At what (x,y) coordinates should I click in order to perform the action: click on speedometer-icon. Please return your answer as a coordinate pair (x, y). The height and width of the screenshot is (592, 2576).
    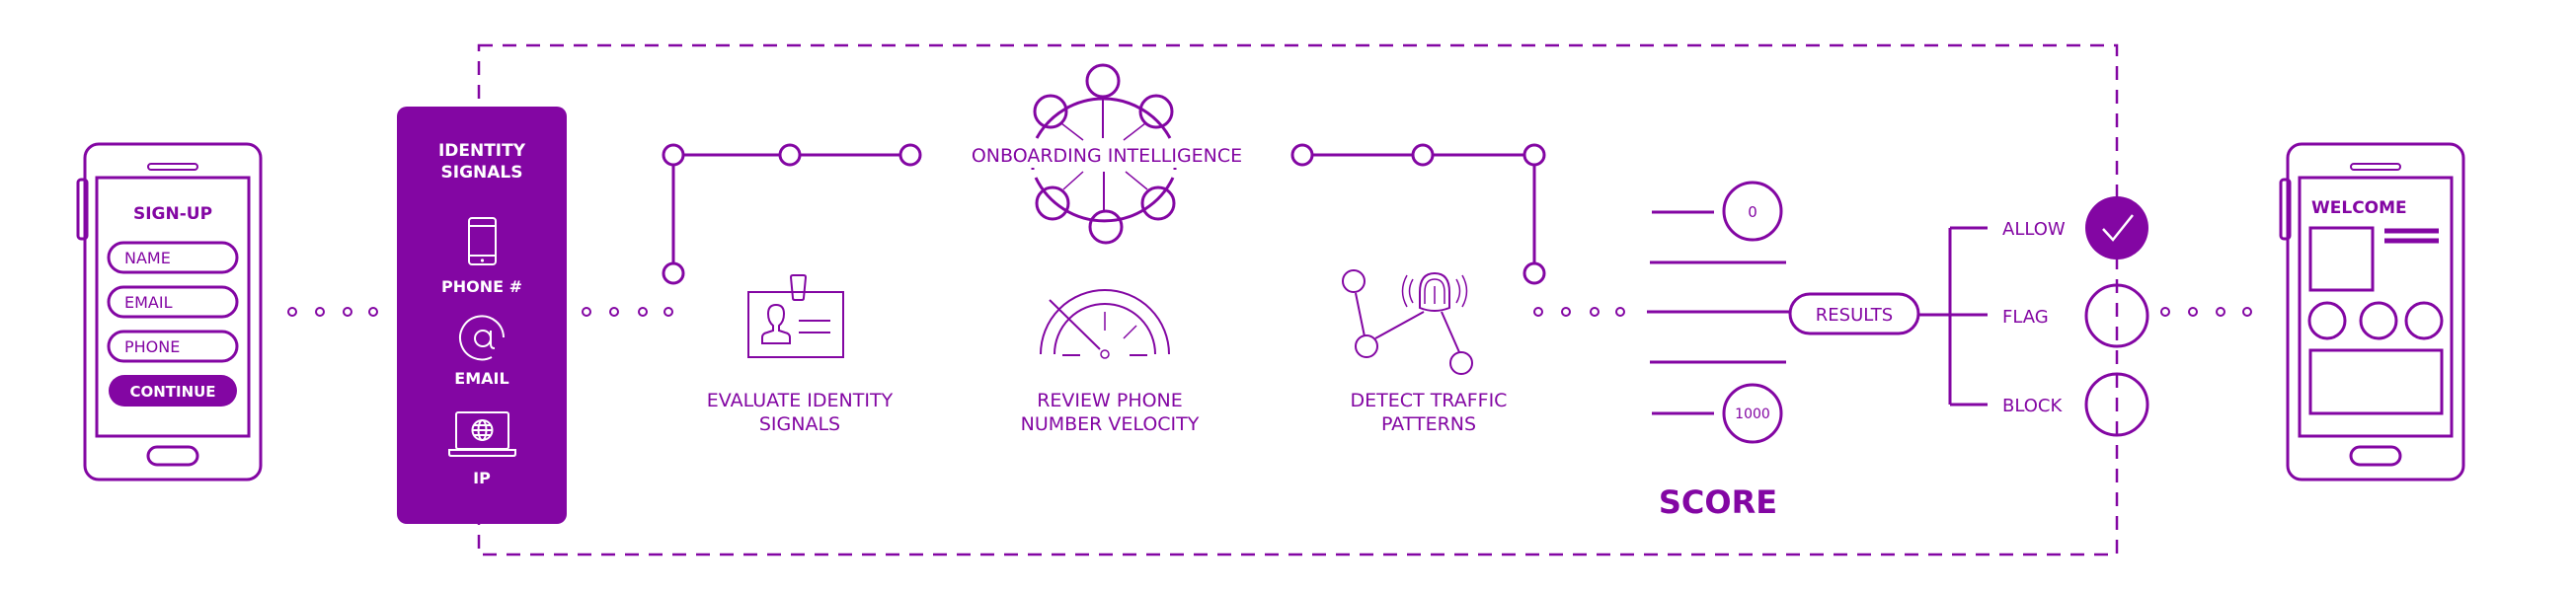
    Looking at the image, I should click on (1105, 324).